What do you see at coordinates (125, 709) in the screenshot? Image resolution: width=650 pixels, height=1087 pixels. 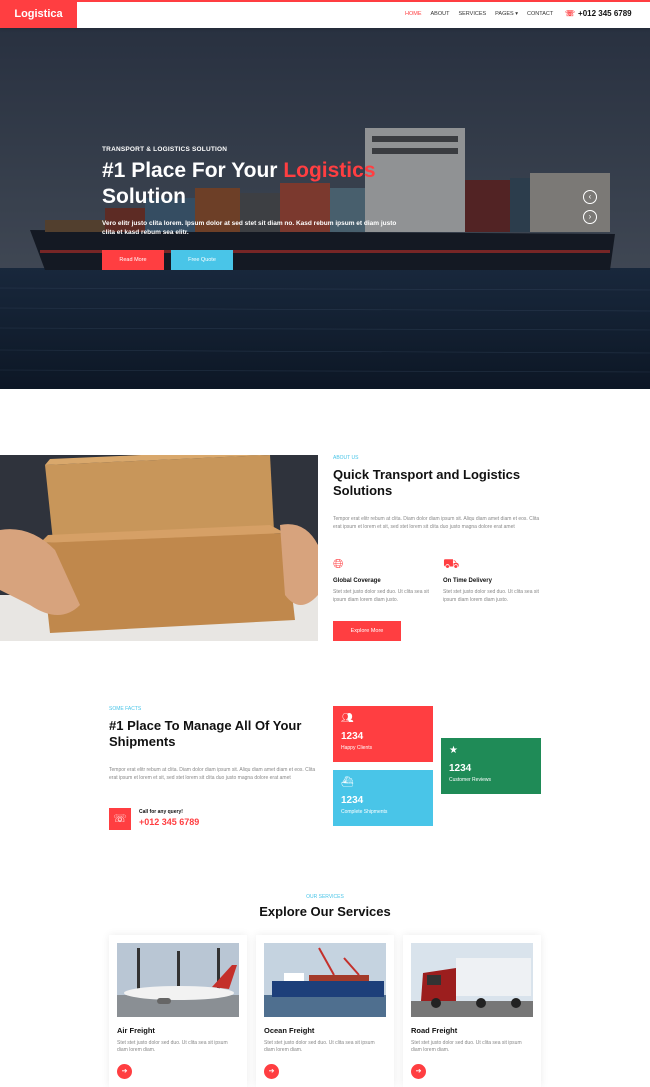 I see `facts-kicker: SOME FACTS` at bounding box center [125, 709].